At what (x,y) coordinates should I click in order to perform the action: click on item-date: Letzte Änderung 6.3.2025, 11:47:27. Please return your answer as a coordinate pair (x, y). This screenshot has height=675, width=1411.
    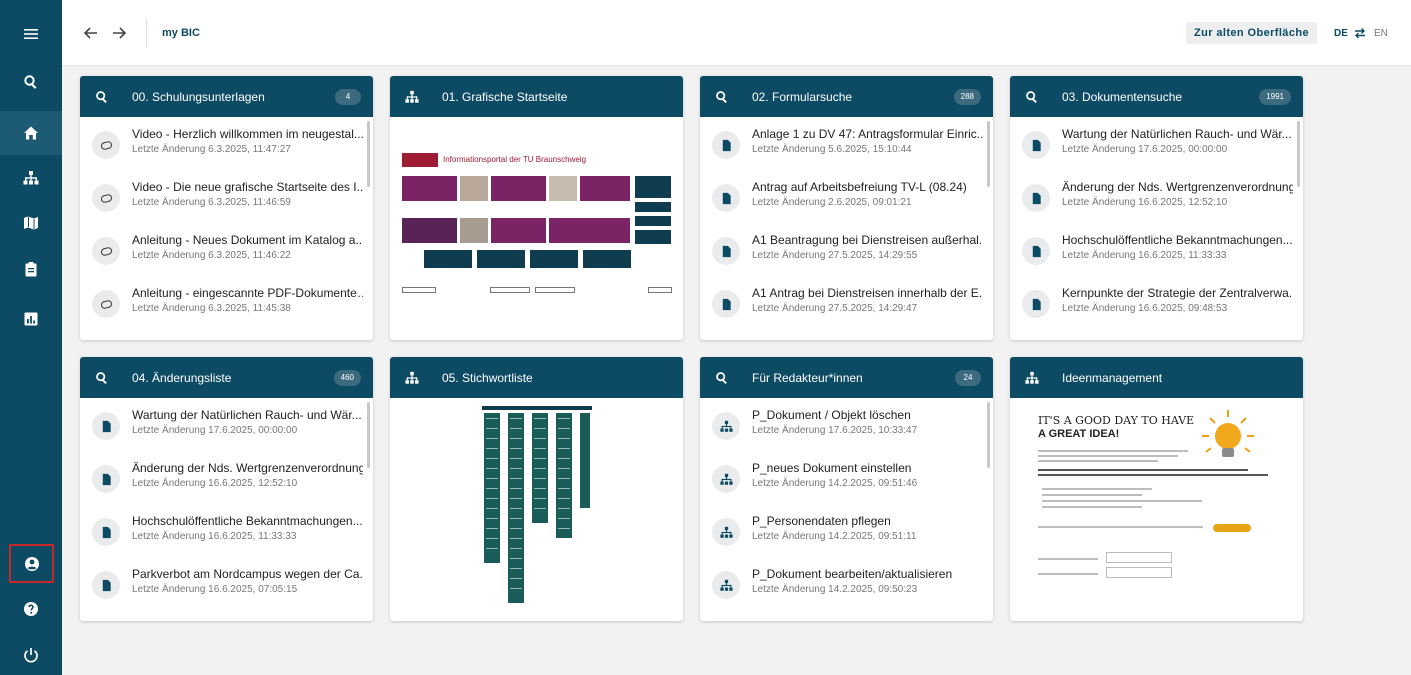
    Looking at the image, I should click on (211, 149).